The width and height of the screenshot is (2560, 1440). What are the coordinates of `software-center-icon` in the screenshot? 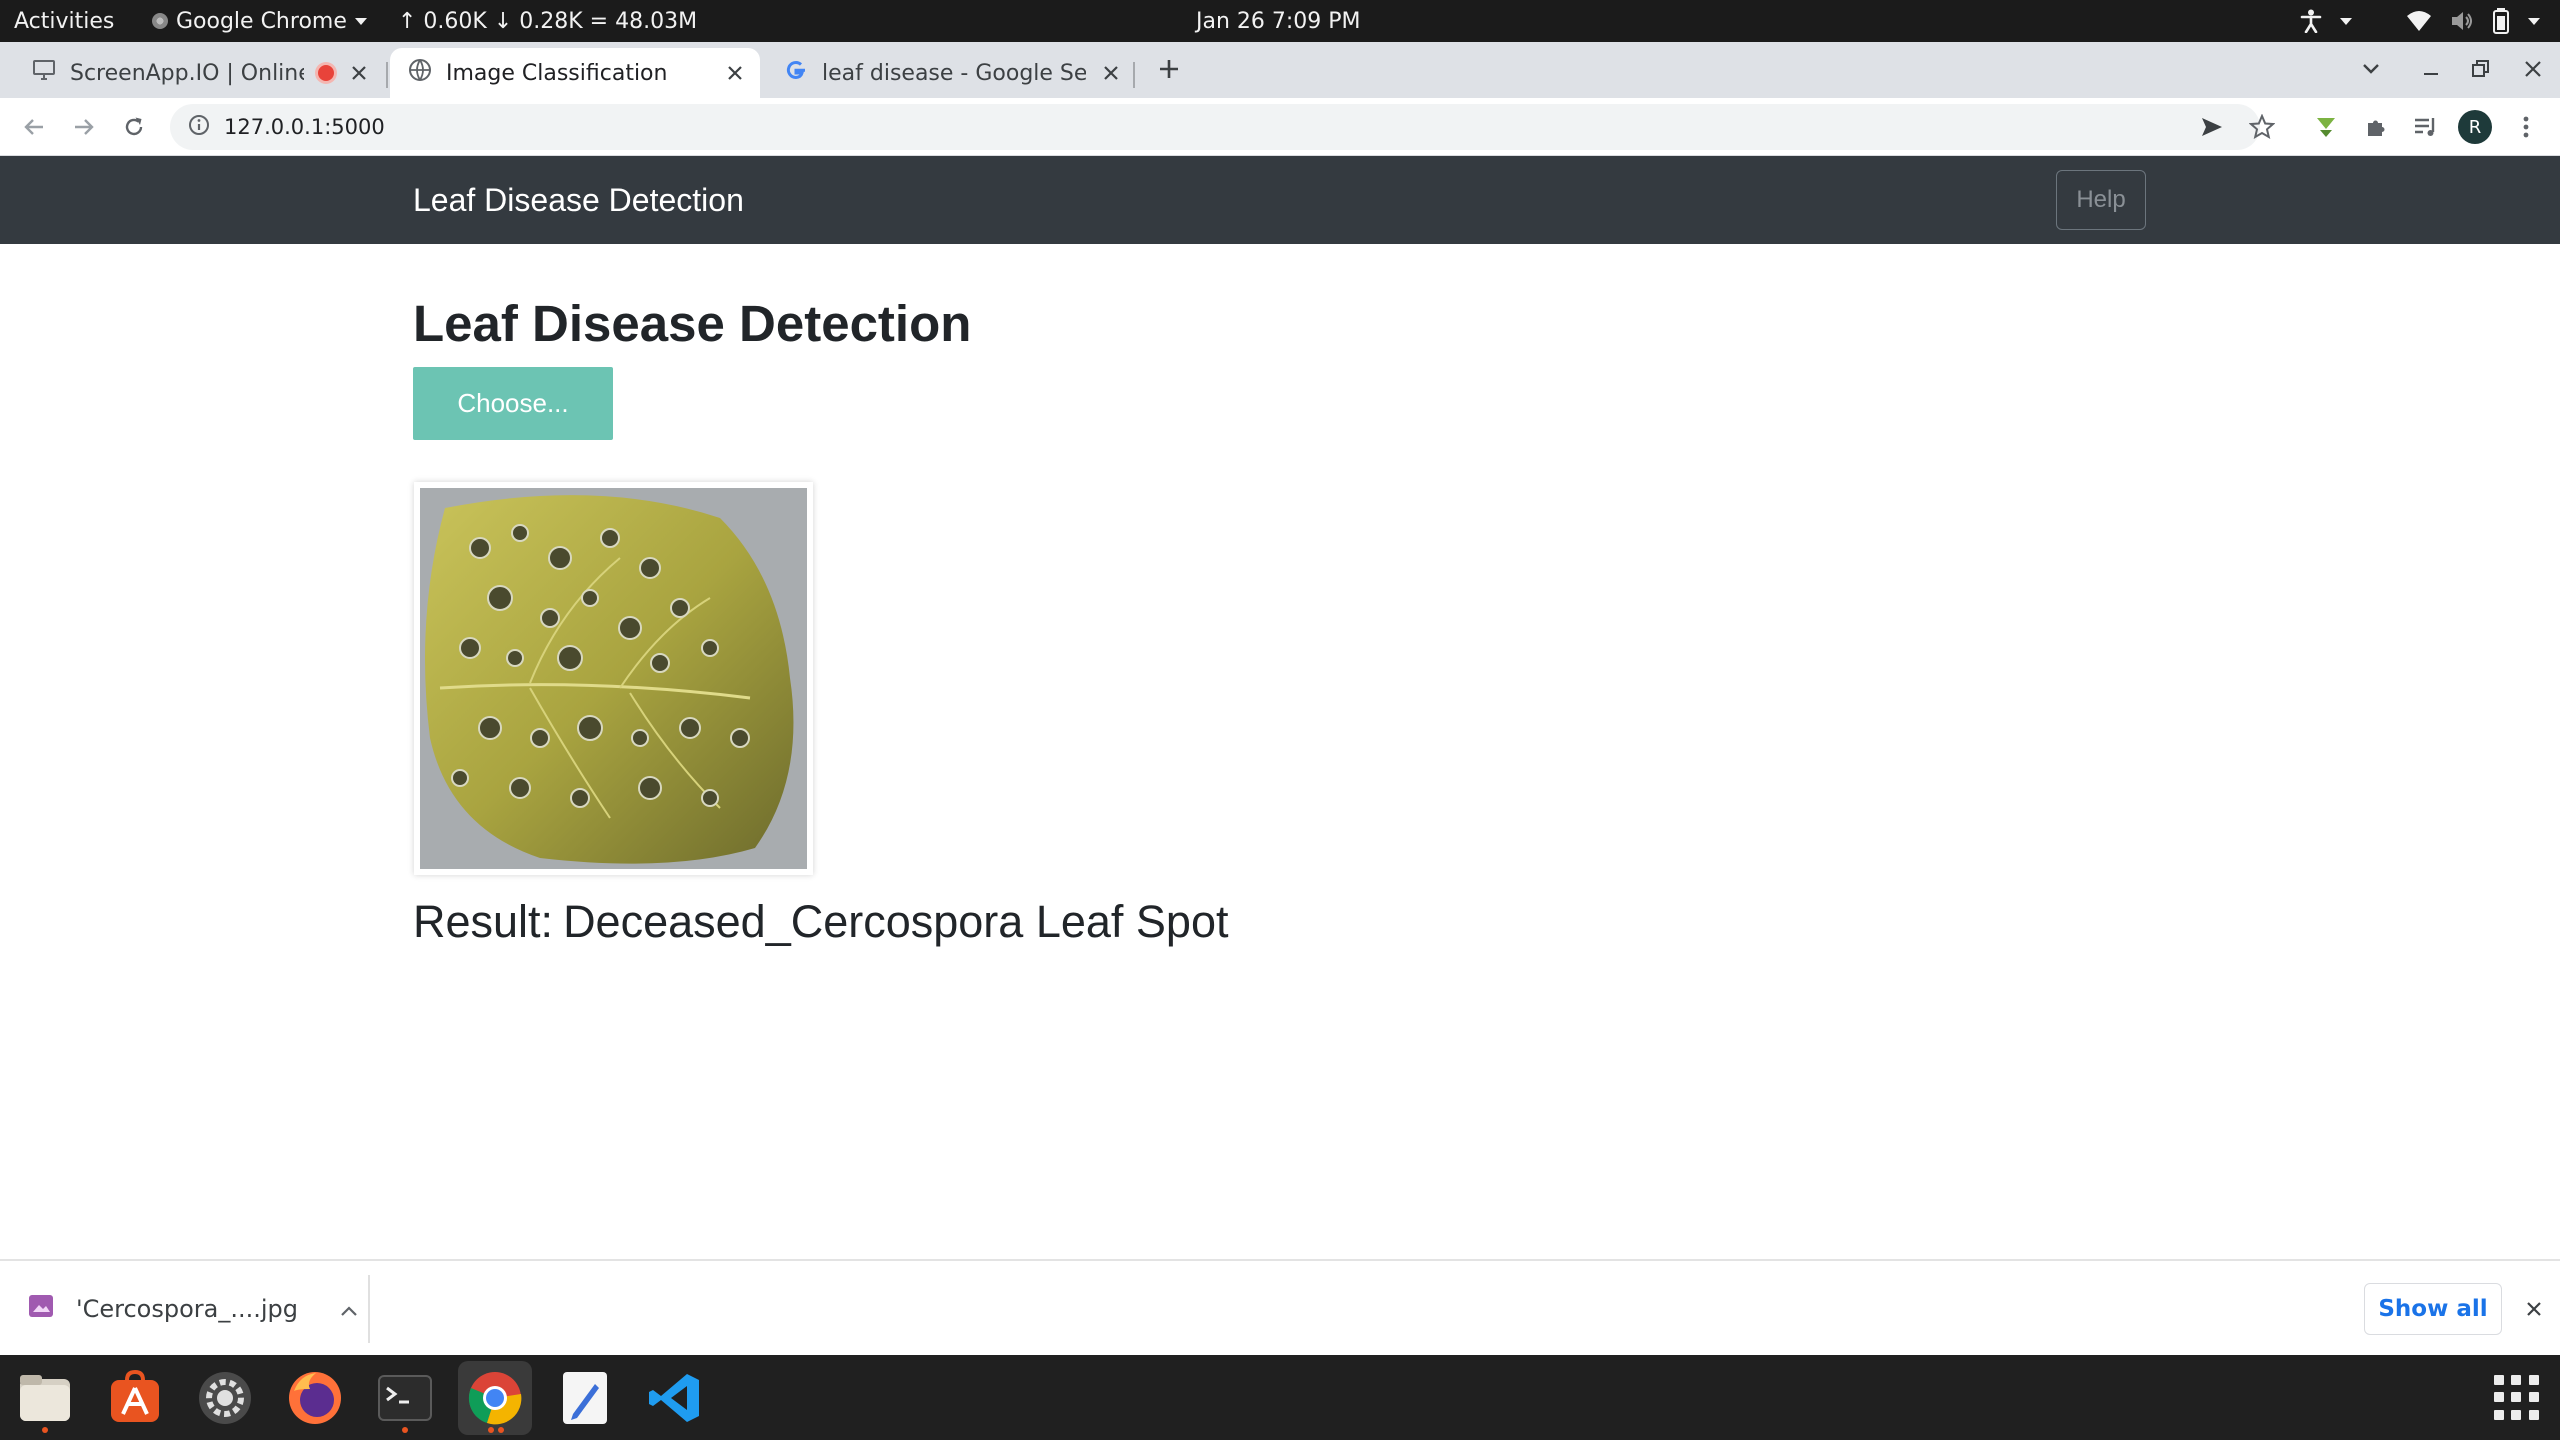 It's located at (135, 1398).